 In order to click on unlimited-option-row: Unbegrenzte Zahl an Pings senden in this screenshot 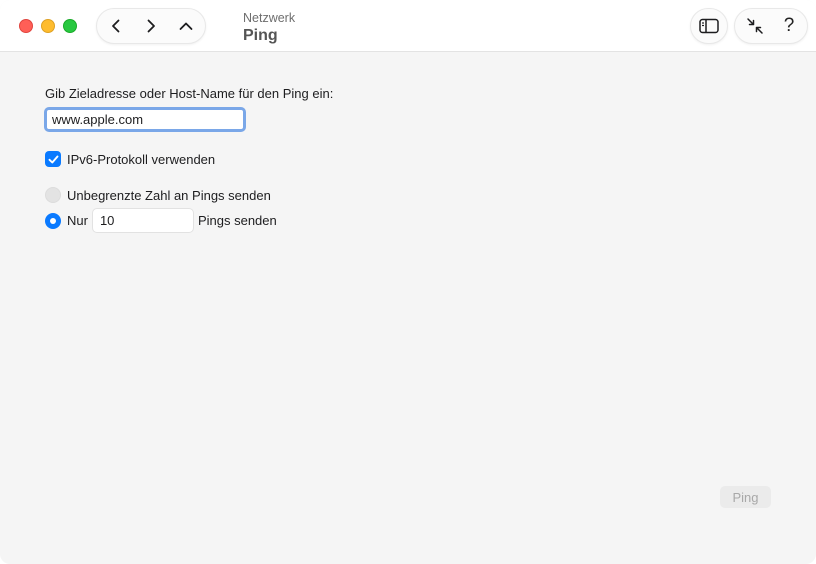, I will do `click(158, 195)`.